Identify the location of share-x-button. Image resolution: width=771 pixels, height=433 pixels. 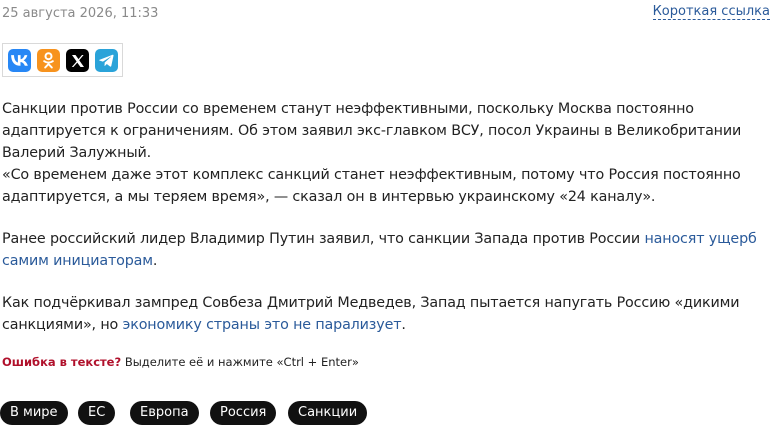
(77, 60).